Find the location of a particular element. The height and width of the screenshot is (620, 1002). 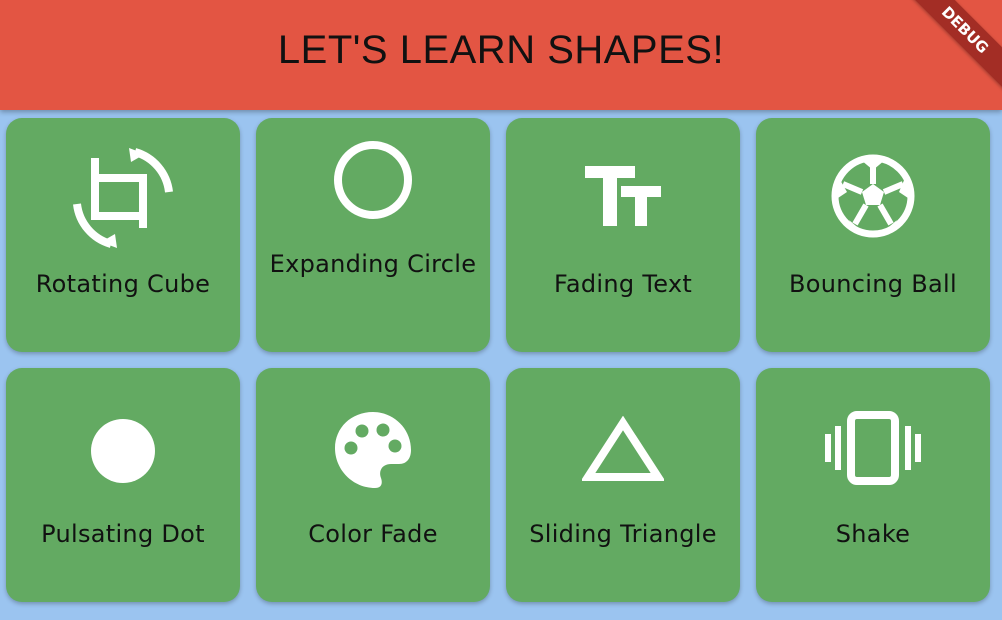

circle-outline-icon is located at coordinates (373, 180).